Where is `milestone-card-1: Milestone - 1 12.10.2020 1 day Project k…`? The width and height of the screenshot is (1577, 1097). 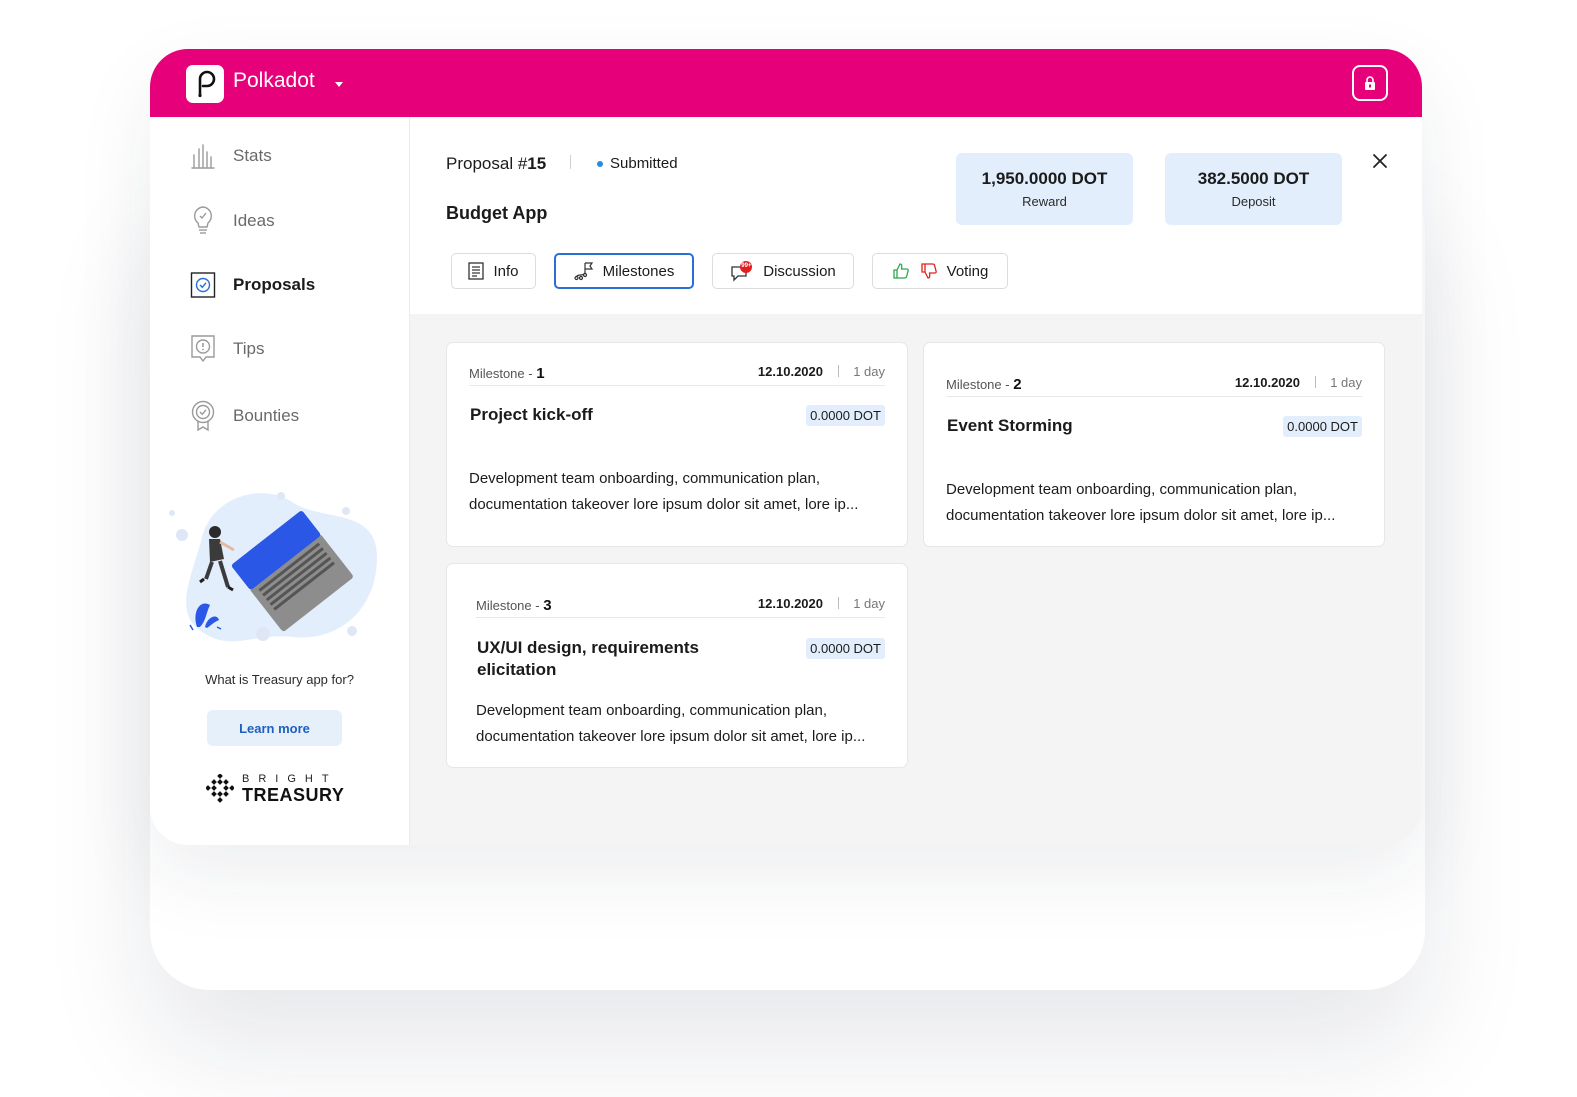
milestone-card-1: Milestone - 1 12.10.2020 1 day Project k… is located at coordinates (677, 444).